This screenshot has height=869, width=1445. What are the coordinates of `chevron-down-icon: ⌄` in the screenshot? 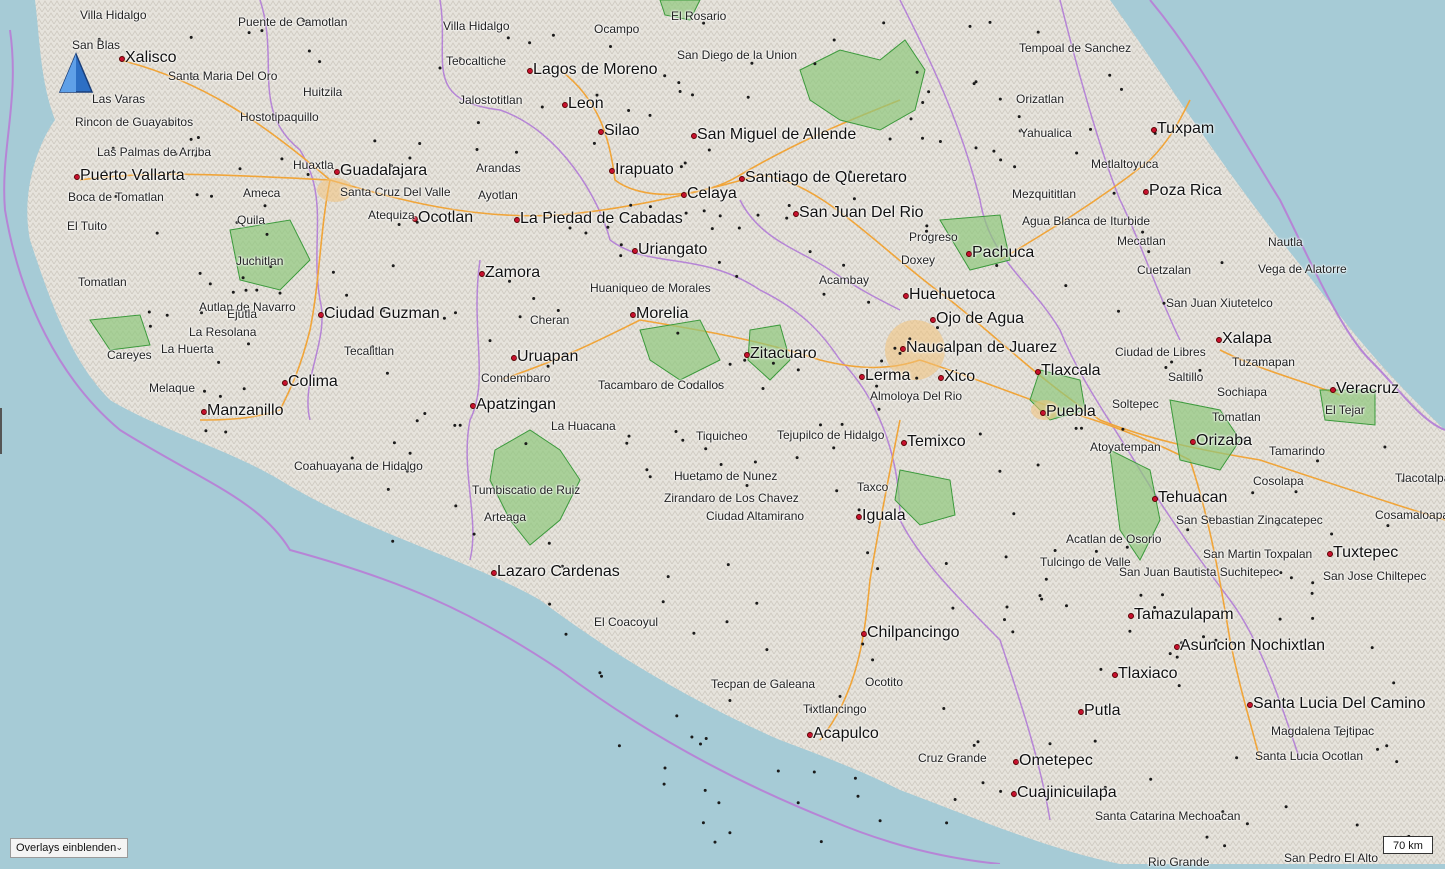 It's located at (119, 847).